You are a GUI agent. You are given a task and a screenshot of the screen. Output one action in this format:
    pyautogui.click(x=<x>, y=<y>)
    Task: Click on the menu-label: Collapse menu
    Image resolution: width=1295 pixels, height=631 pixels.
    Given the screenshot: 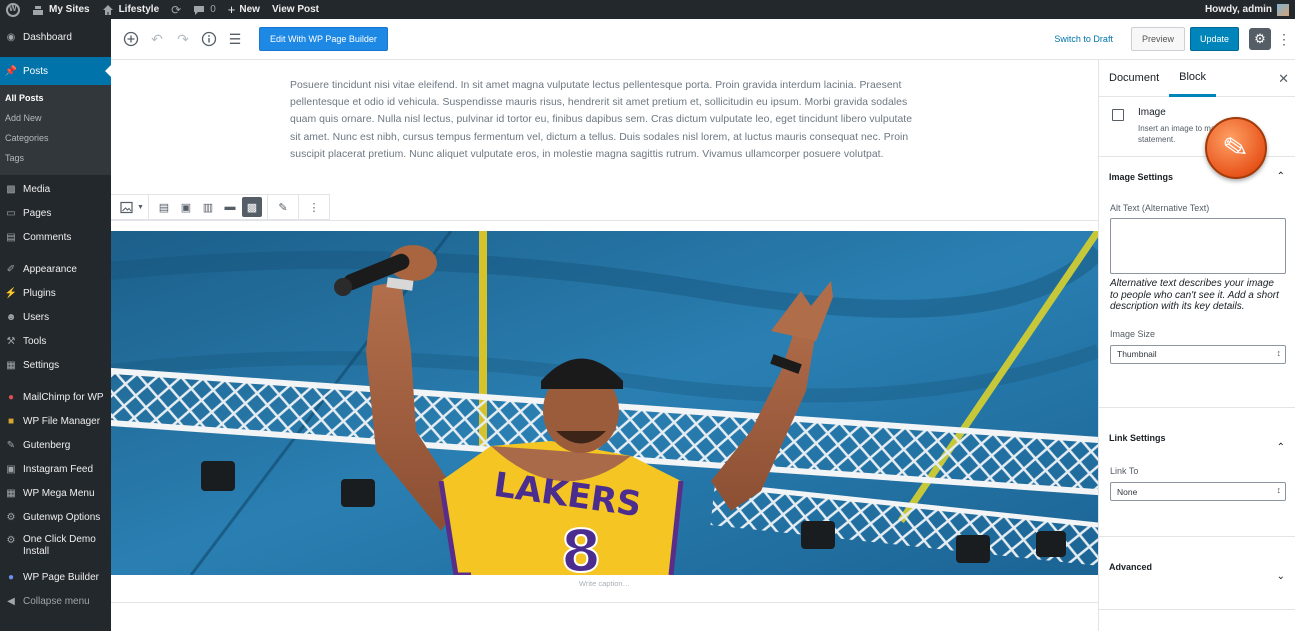 What is the action you would take?
    pyautogui.click(x=56, y=601)
    